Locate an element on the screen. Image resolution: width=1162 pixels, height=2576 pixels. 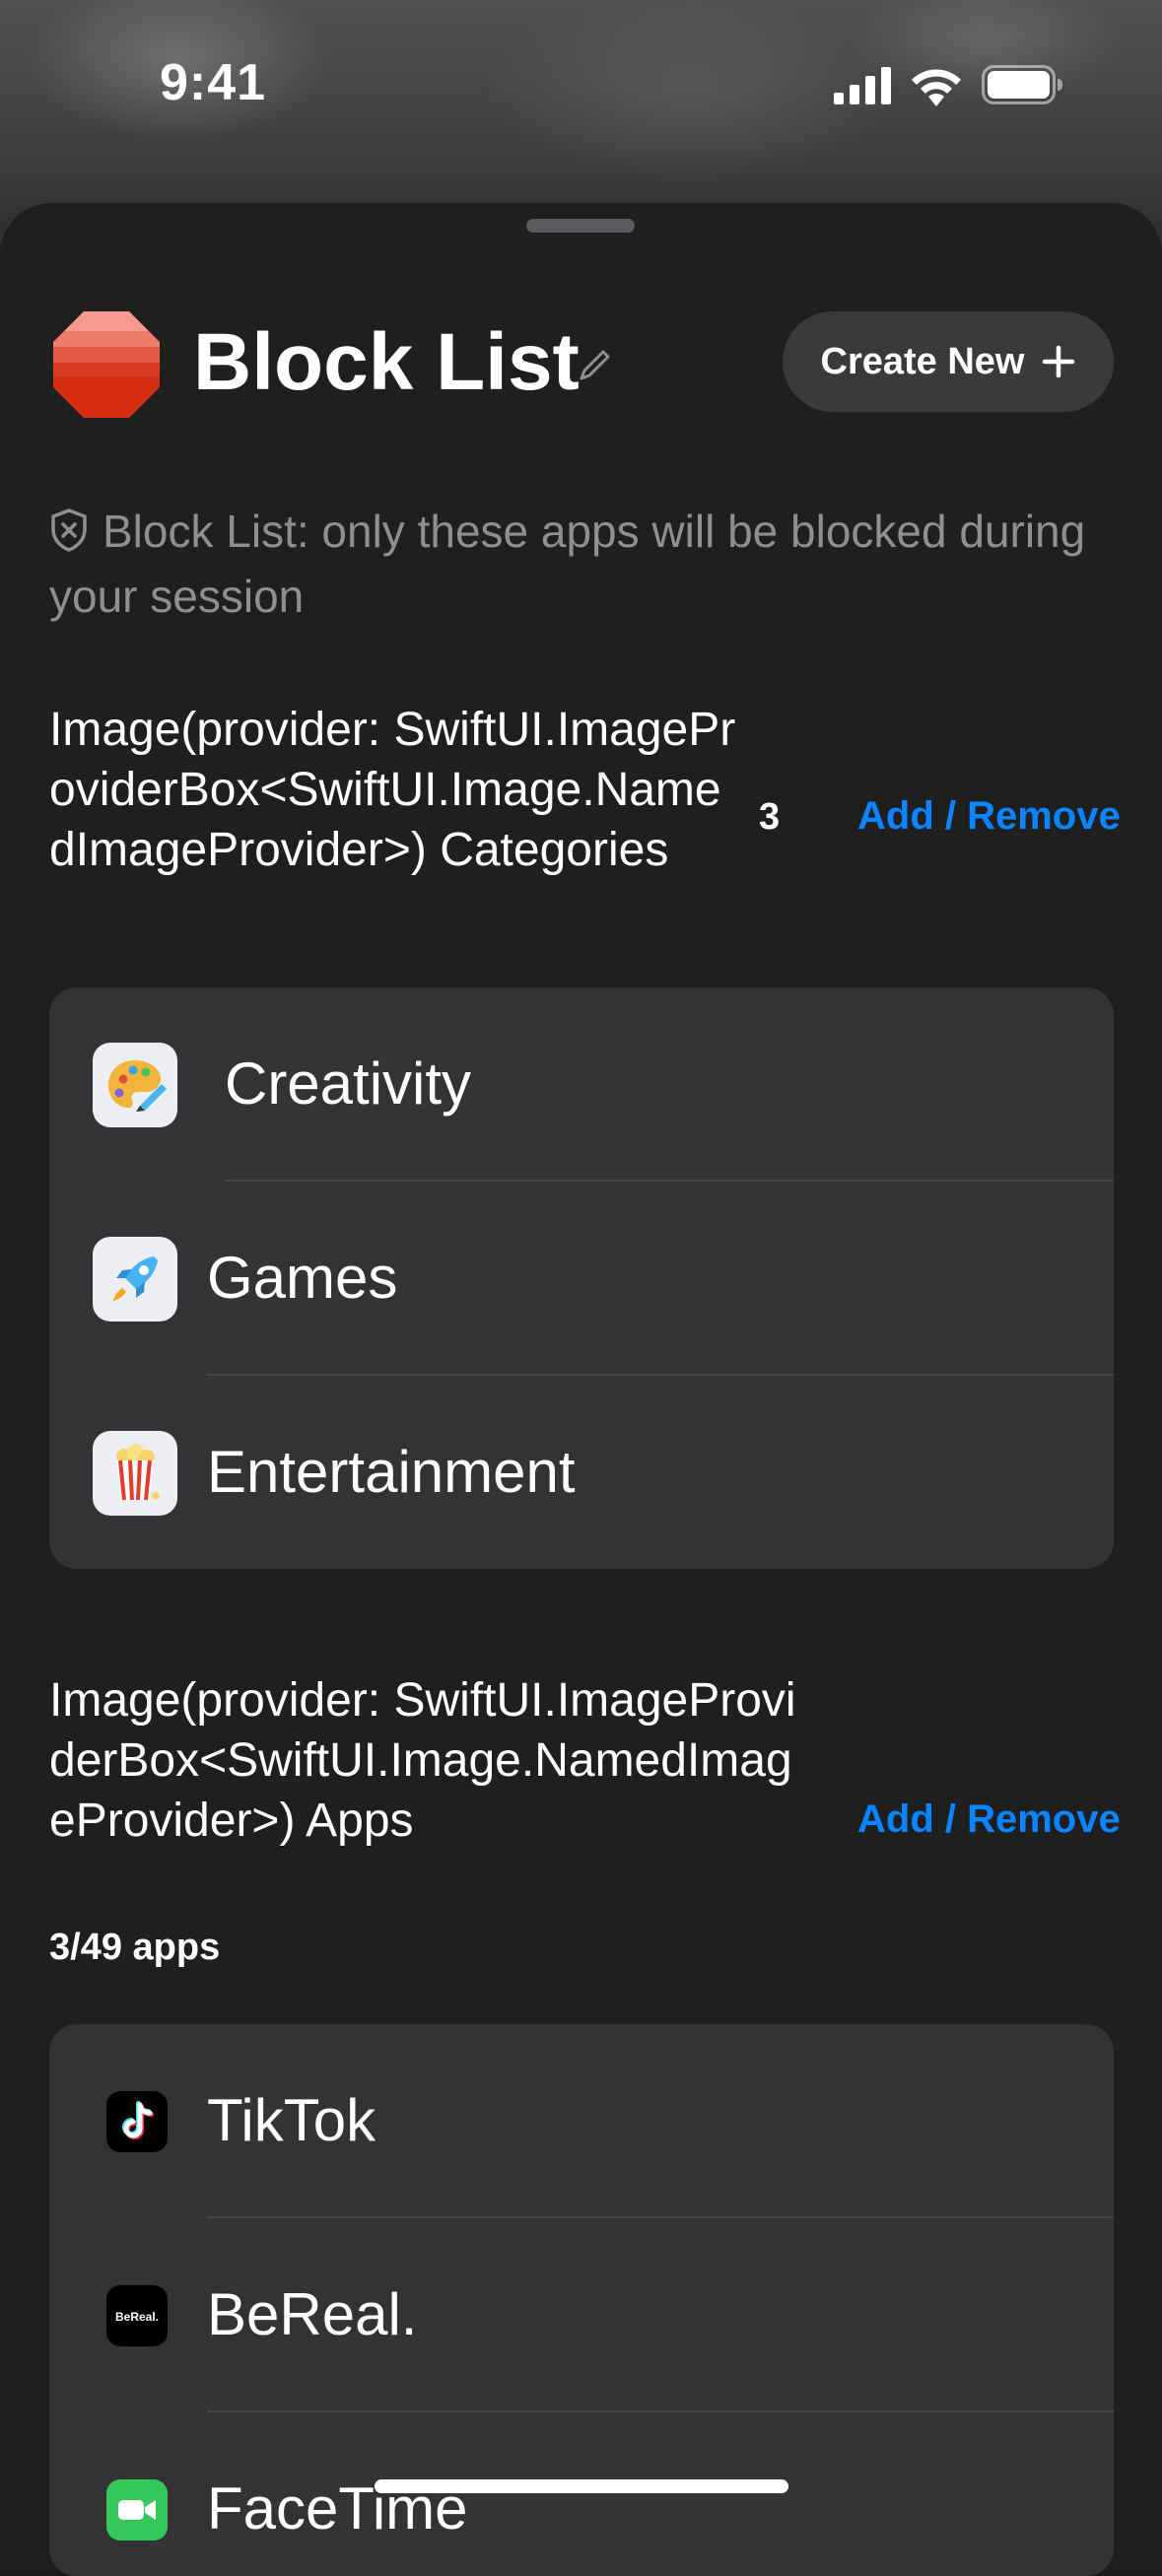
apps-add-remove-link: Add / Remove is located at coordinates (989, 1819).